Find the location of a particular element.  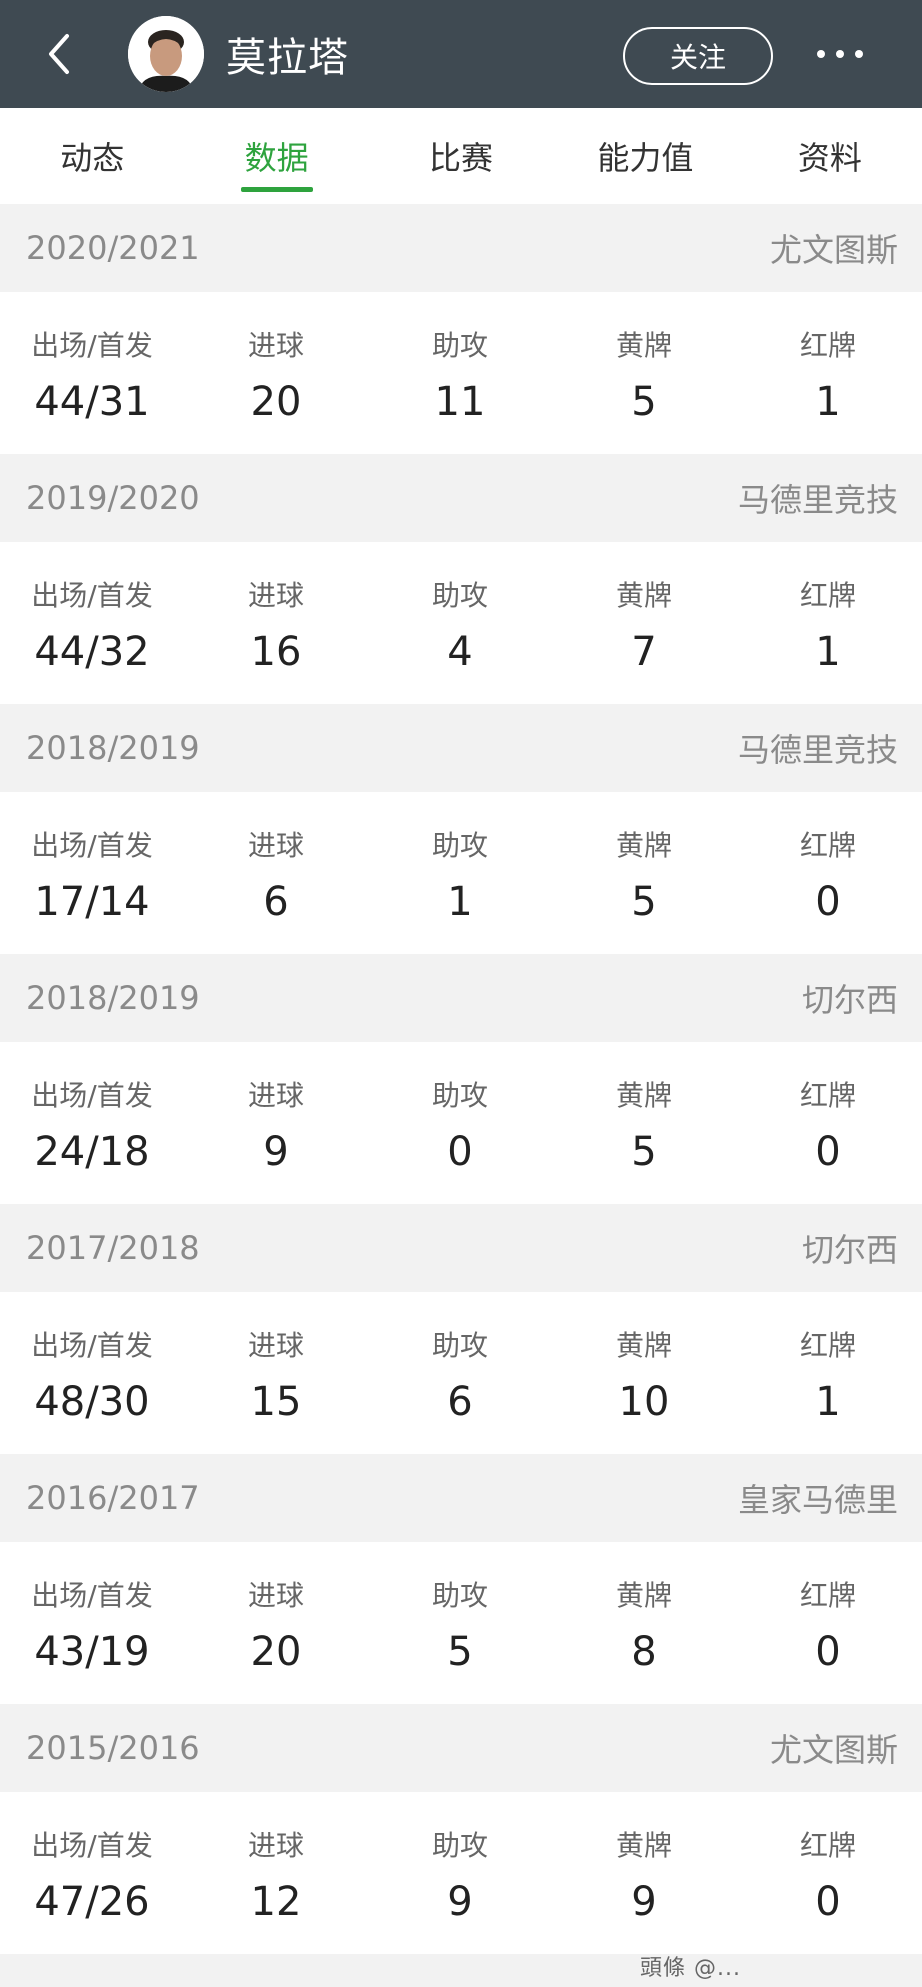

stat-assists: 助攻 9 is located at coordinates (460, 1873).